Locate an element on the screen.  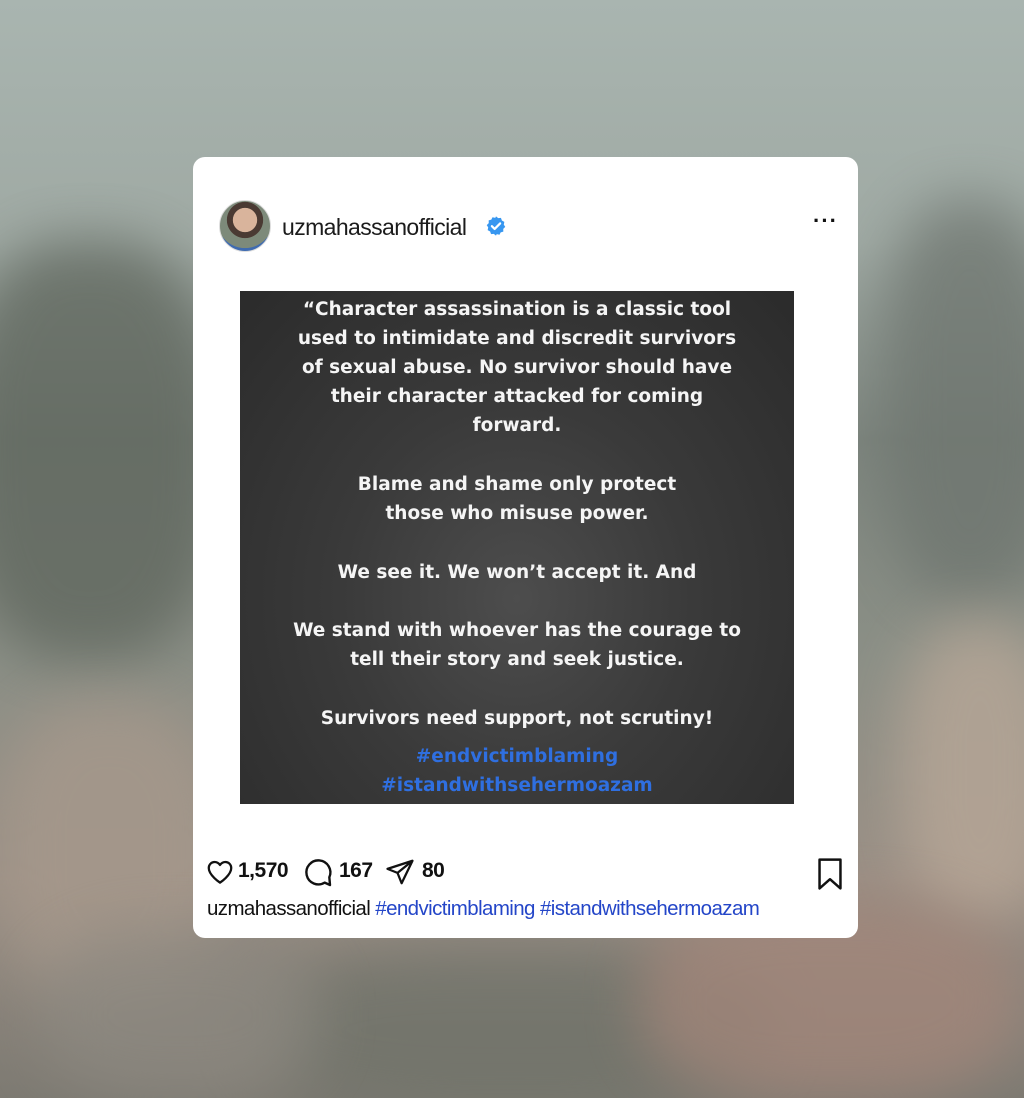
post-username: uzmahassanofficial is located at coordinates (374, 227).